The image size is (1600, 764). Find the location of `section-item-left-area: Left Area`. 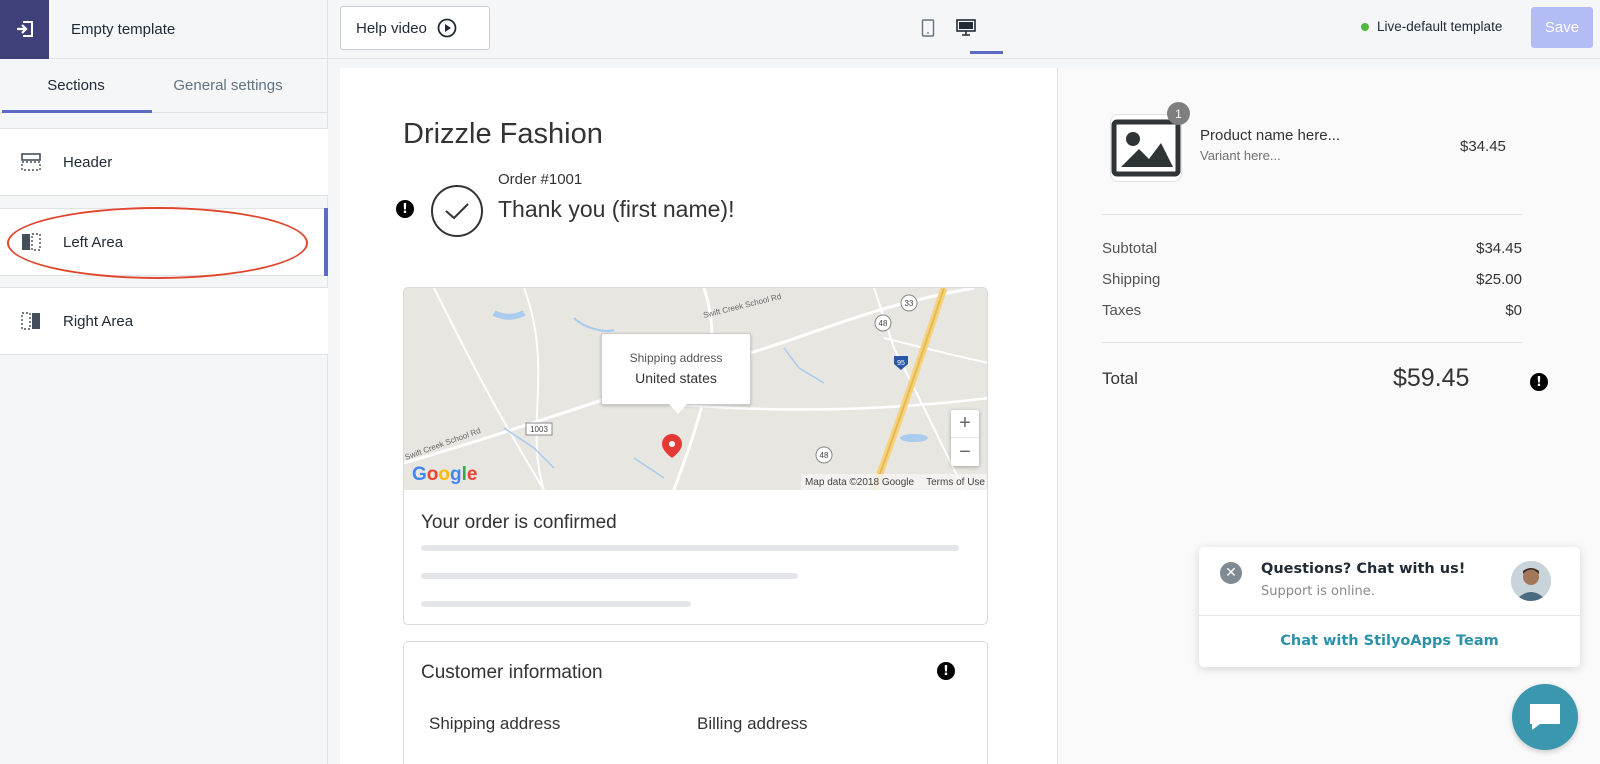

section-item-left-area: Left Area is located at coordinates (164, 242).